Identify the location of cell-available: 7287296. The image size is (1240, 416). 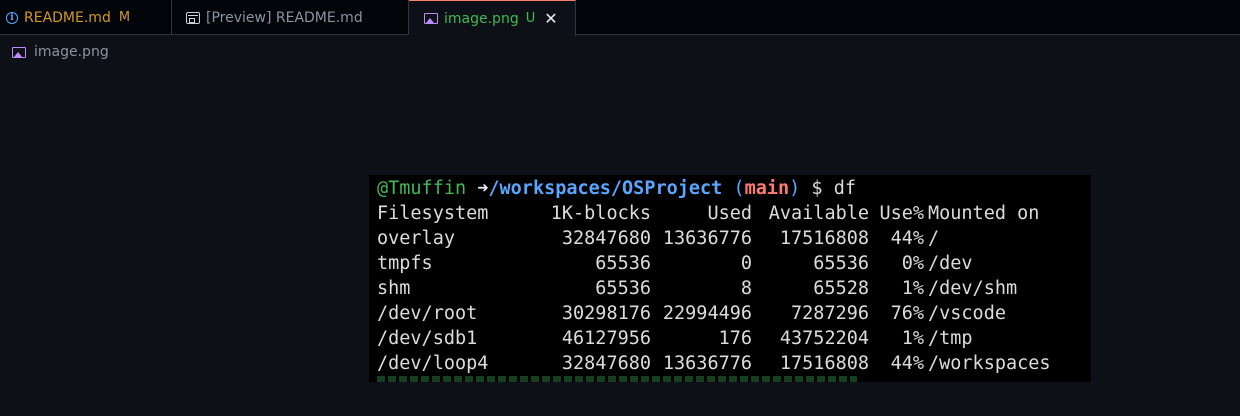
(830, 313).